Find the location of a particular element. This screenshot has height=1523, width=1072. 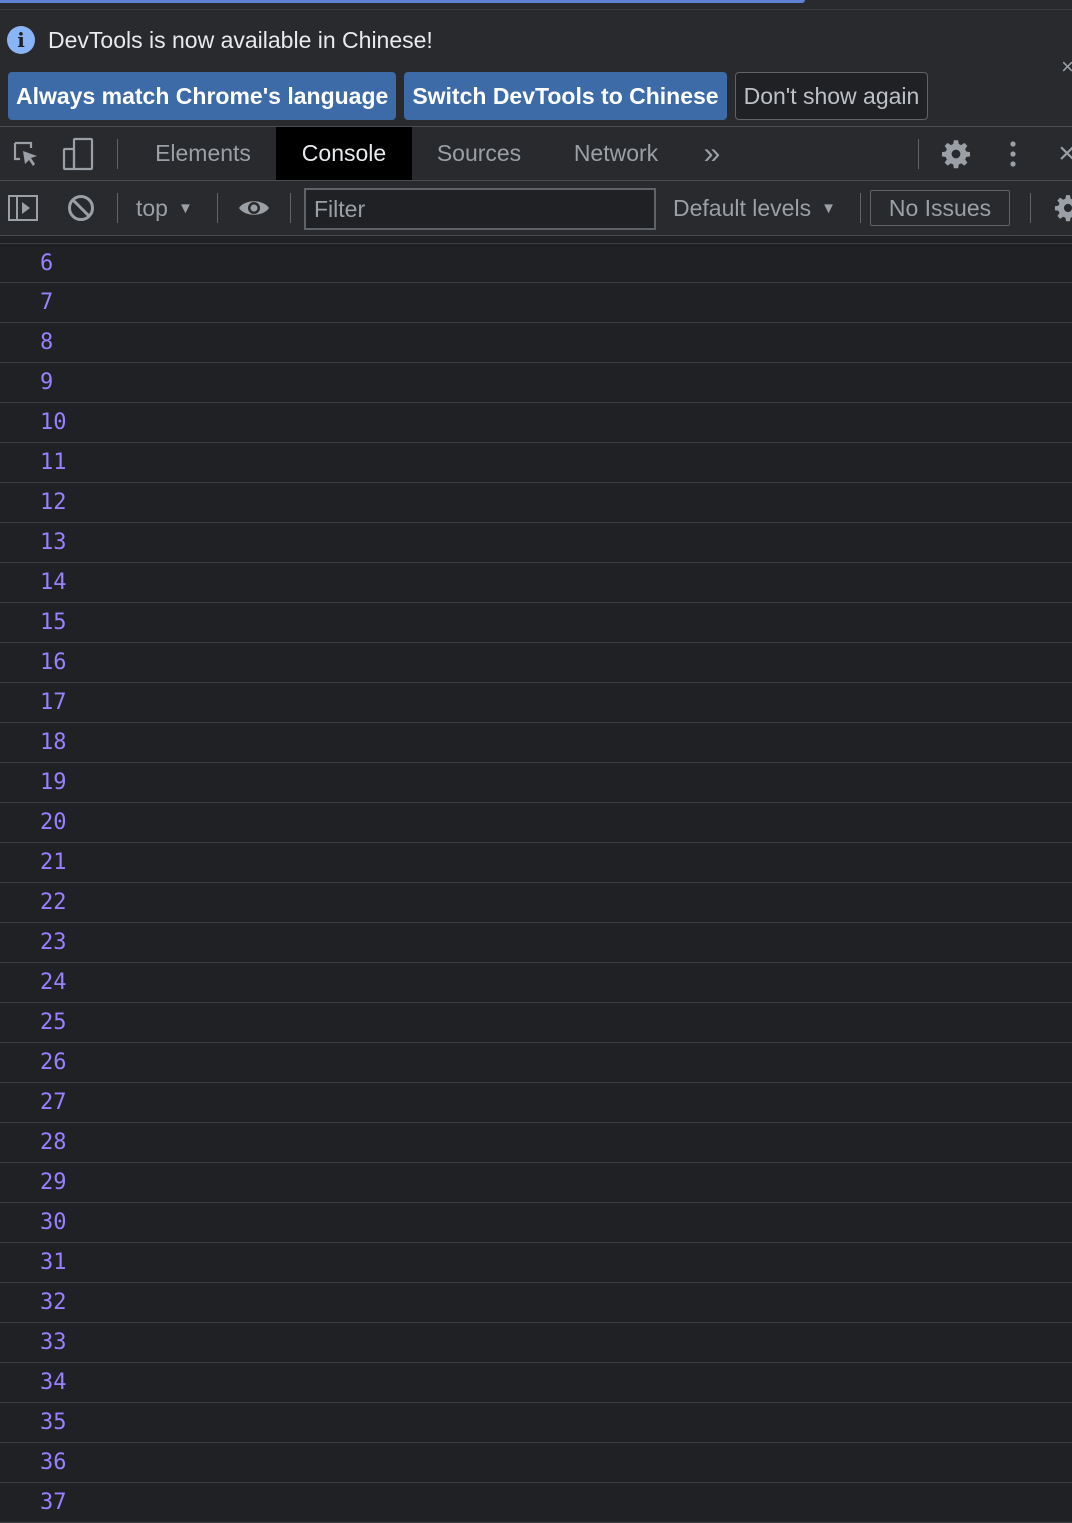

devtools-tabbar: Elements Console Sources Network » × is located at coordinates (536, 154).